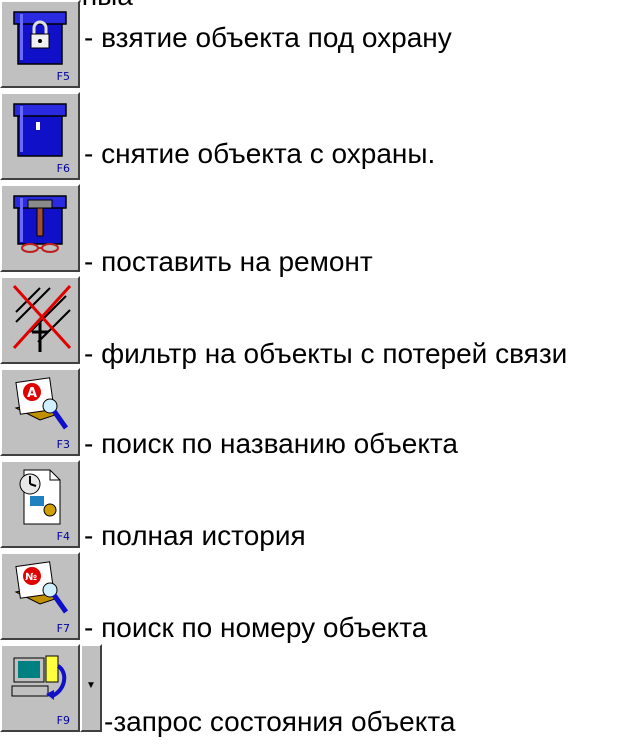 The image size is (627, 752). I want to click on disarm-description: - снятие объекта с охраны., so click(260, 153).